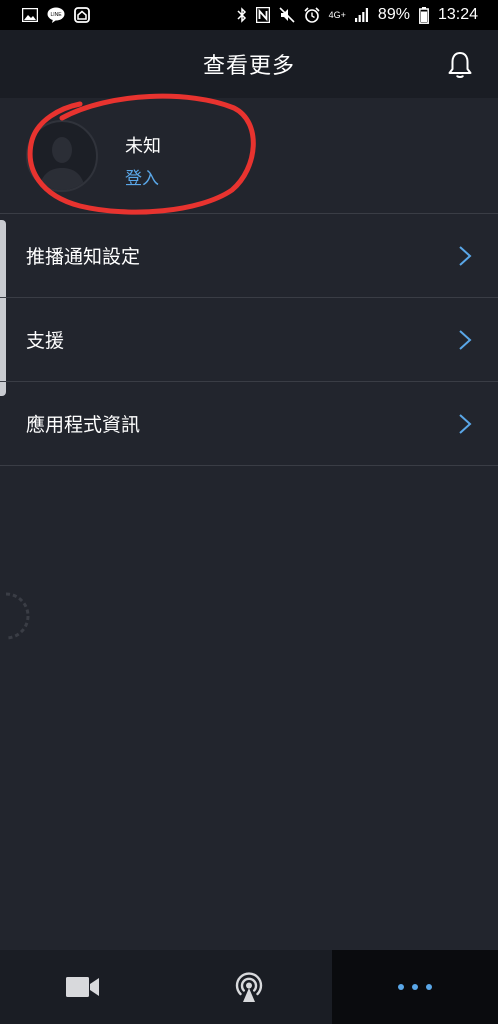 The image size is (498, 1024). I want to click on login-link: 登入, so click(142, 176).